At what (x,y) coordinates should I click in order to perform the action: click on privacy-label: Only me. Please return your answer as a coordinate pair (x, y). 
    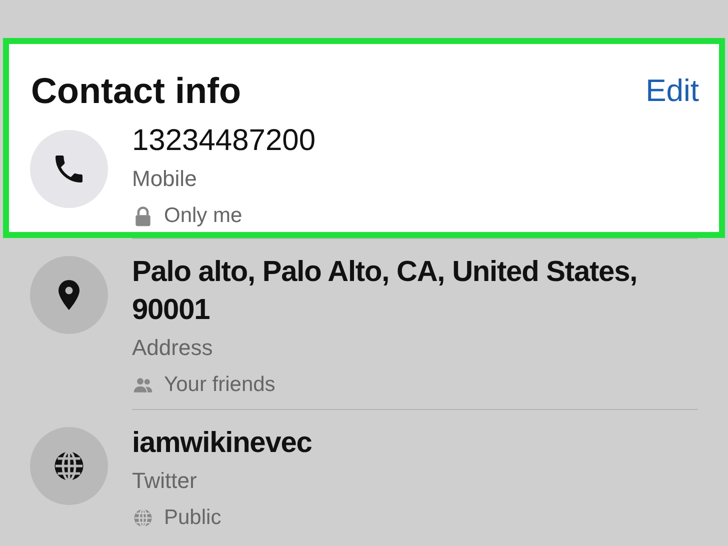
    Looking at the image, I should click on (203, 216).